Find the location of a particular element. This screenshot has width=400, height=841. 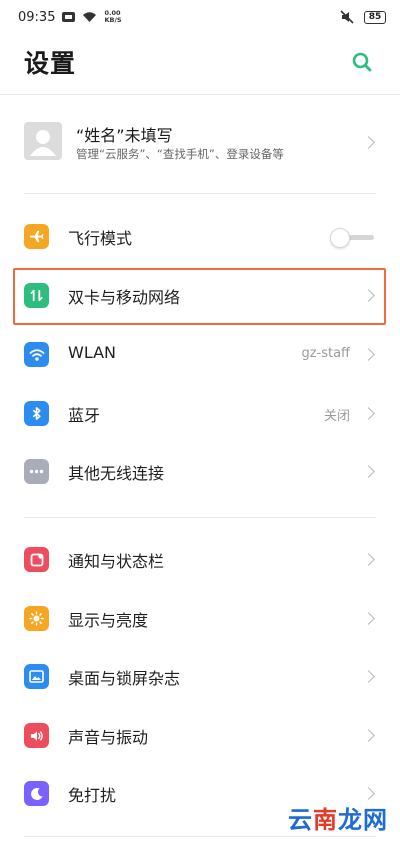

row-label: WLAN is located at coordinates (92, 352).